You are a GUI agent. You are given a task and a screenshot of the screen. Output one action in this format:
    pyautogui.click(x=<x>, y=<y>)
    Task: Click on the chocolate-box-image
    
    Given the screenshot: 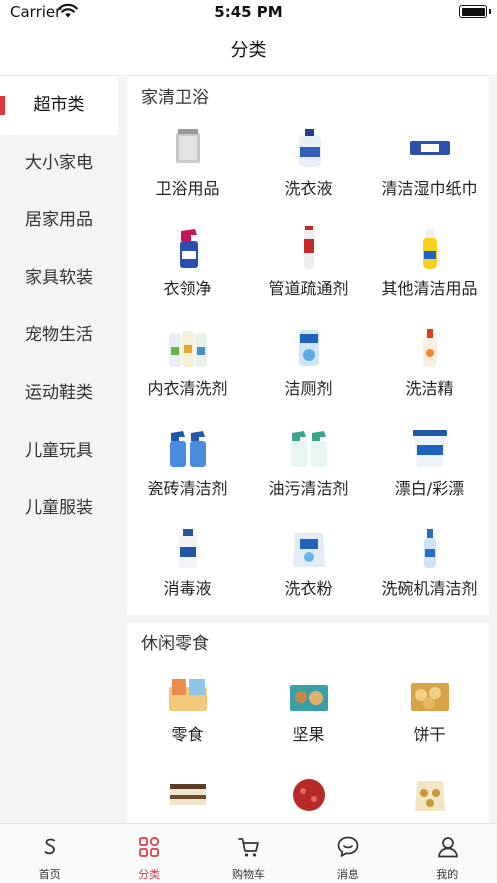 What is the action you would take?
    pyautogui.click(x=430, y=796)
    